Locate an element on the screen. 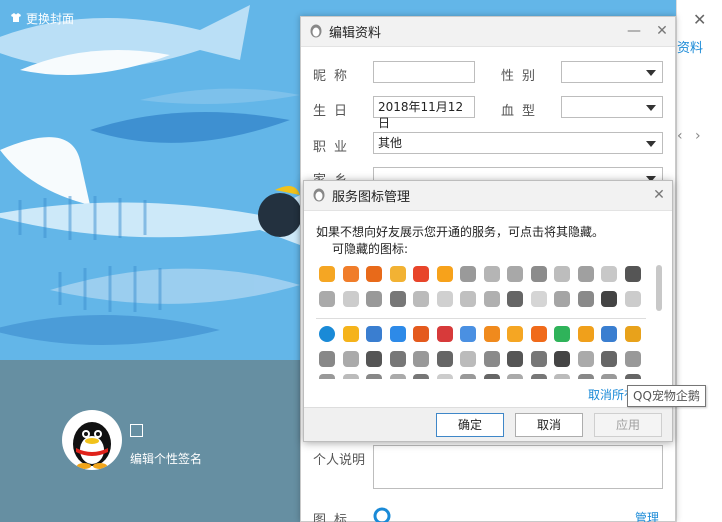 The image size is (722, 522). ok-button: 确定 is located at coordinates (470, 425).